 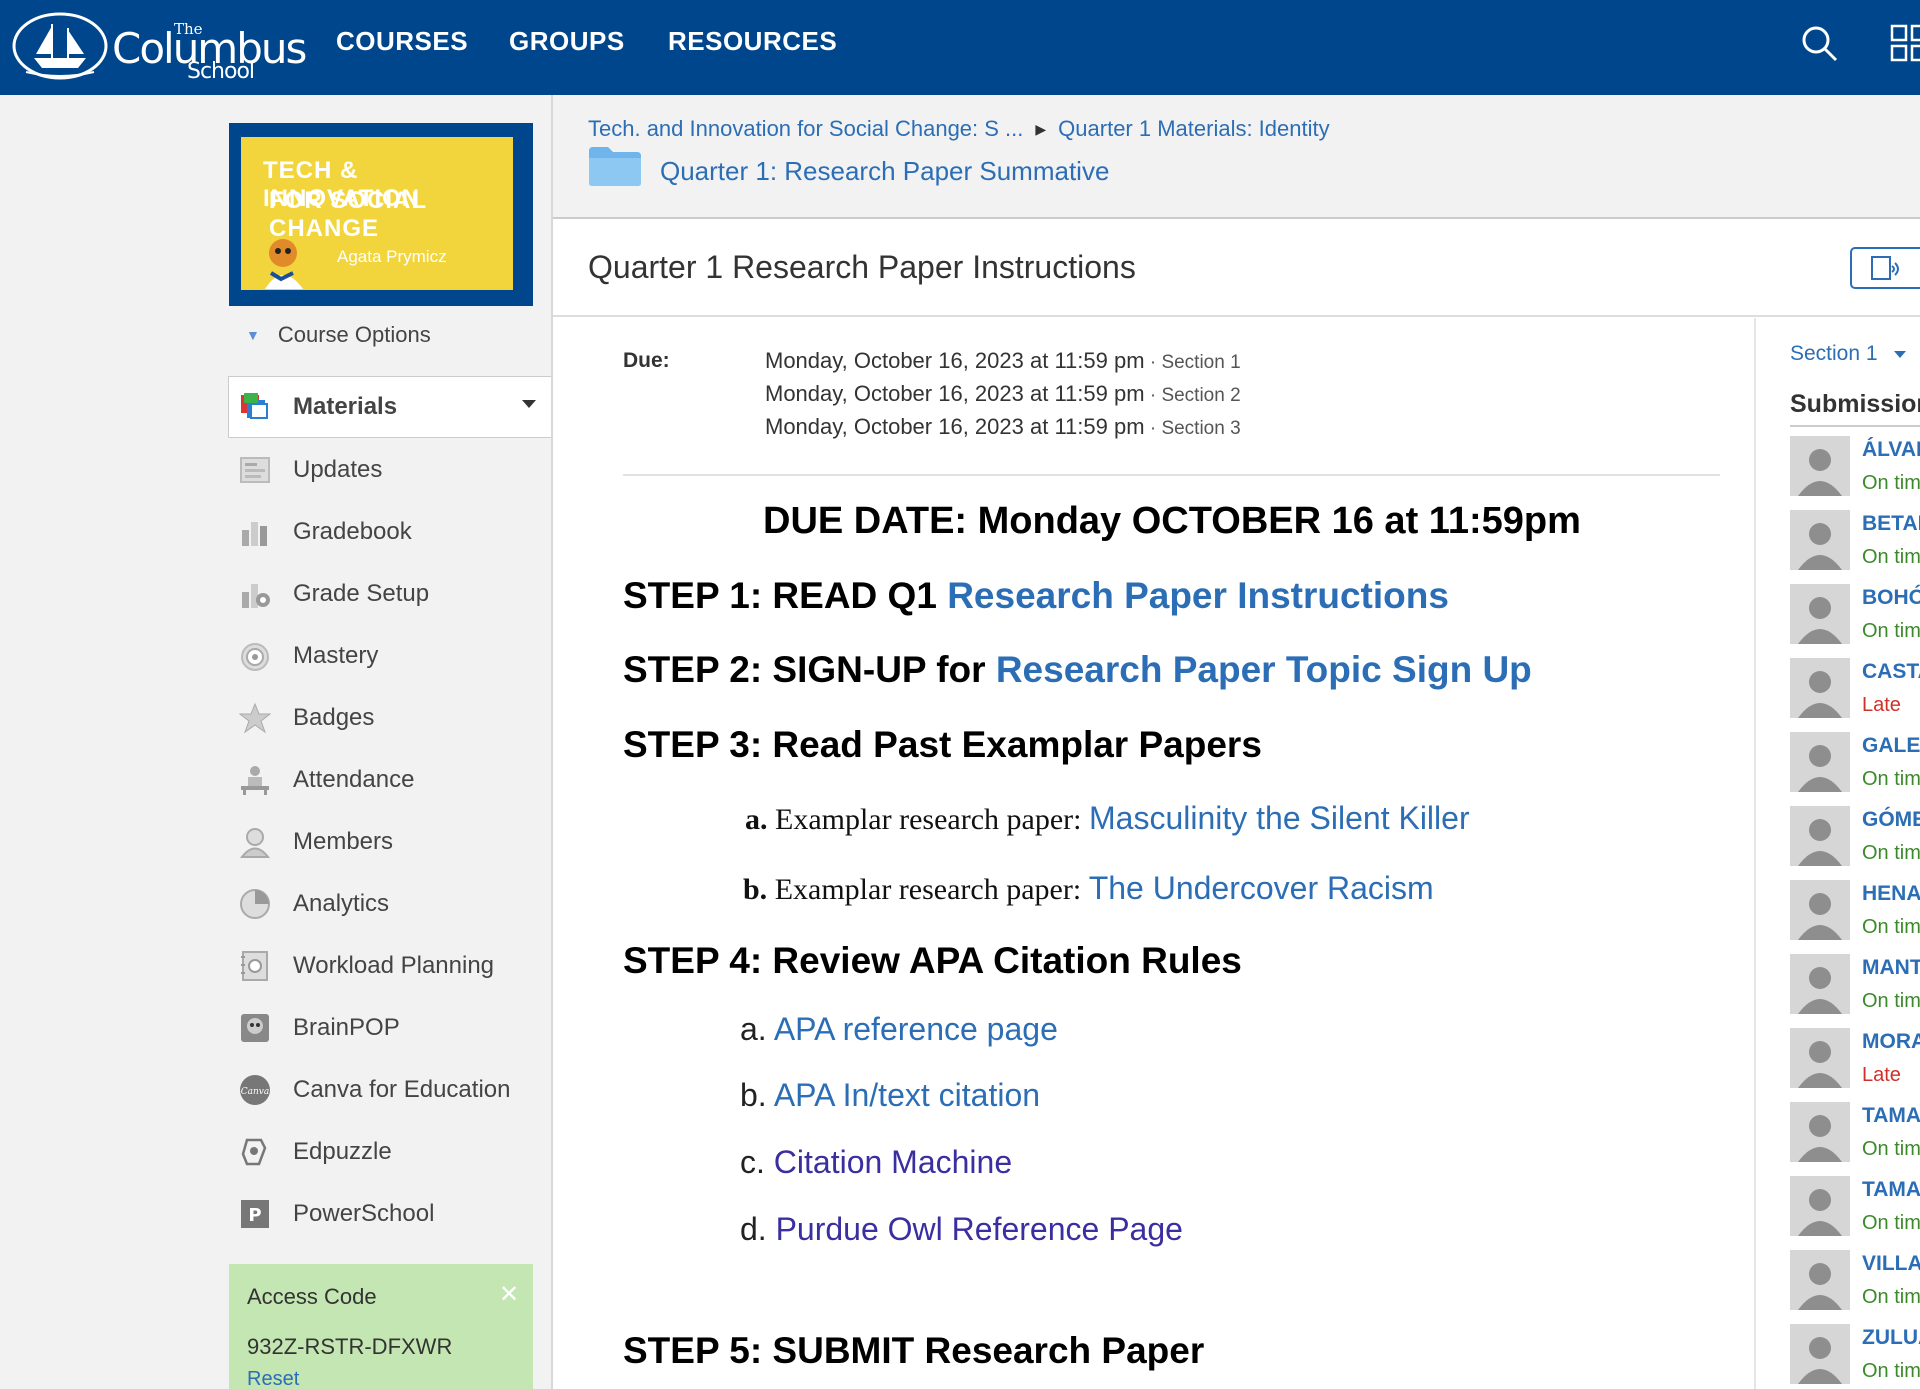 I want to click on sidebar-item-grade-setup: Grade Setup, so click(x=333, y=594).